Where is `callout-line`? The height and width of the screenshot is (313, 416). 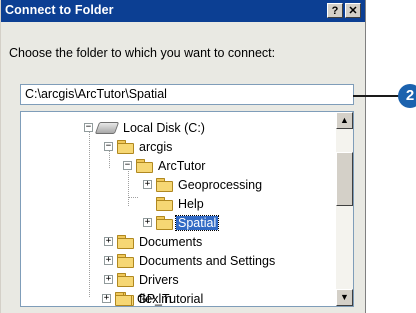 callout-line is located at coordinates (377, 96).